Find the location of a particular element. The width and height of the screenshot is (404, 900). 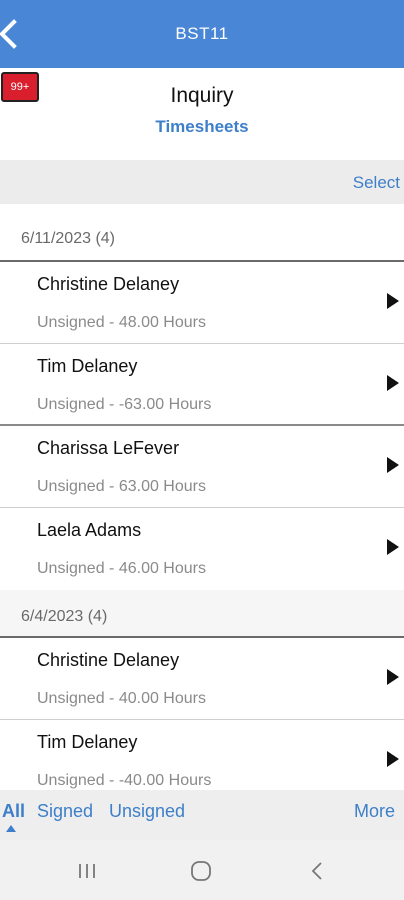

list-item: Christine Delaney Unsigned - 40.00 Hours is located at coordinates (202, 679).